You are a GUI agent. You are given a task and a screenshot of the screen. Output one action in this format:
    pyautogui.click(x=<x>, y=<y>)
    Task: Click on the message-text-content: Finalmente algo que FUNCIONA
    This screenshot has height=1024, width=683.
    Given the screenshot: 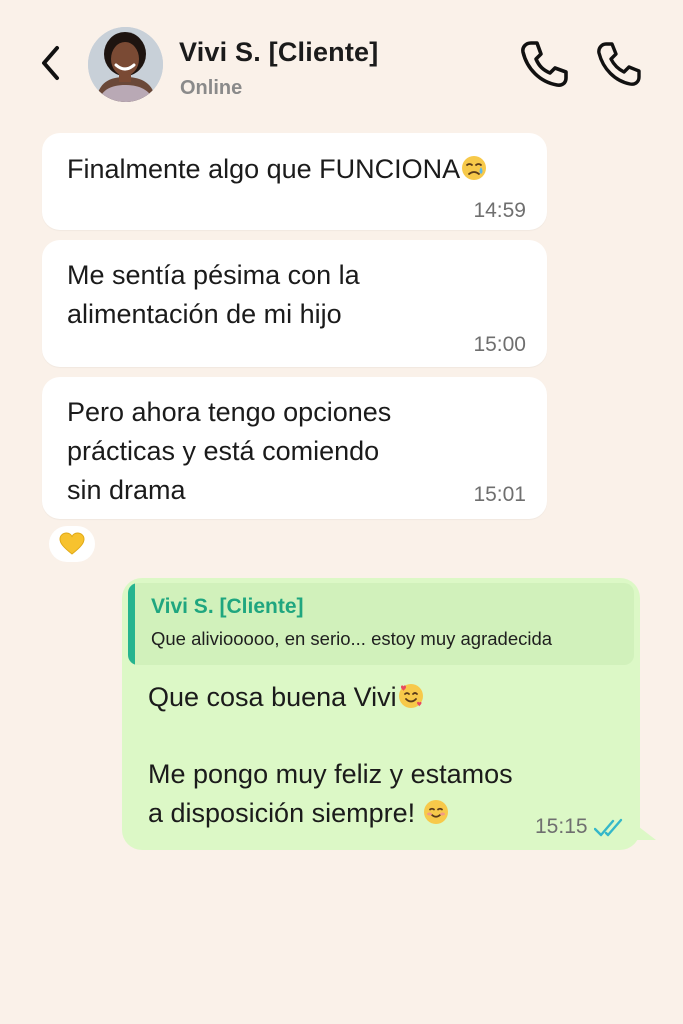 What is the action you would take?
    pyautogui.click(x=264, y=169)
    